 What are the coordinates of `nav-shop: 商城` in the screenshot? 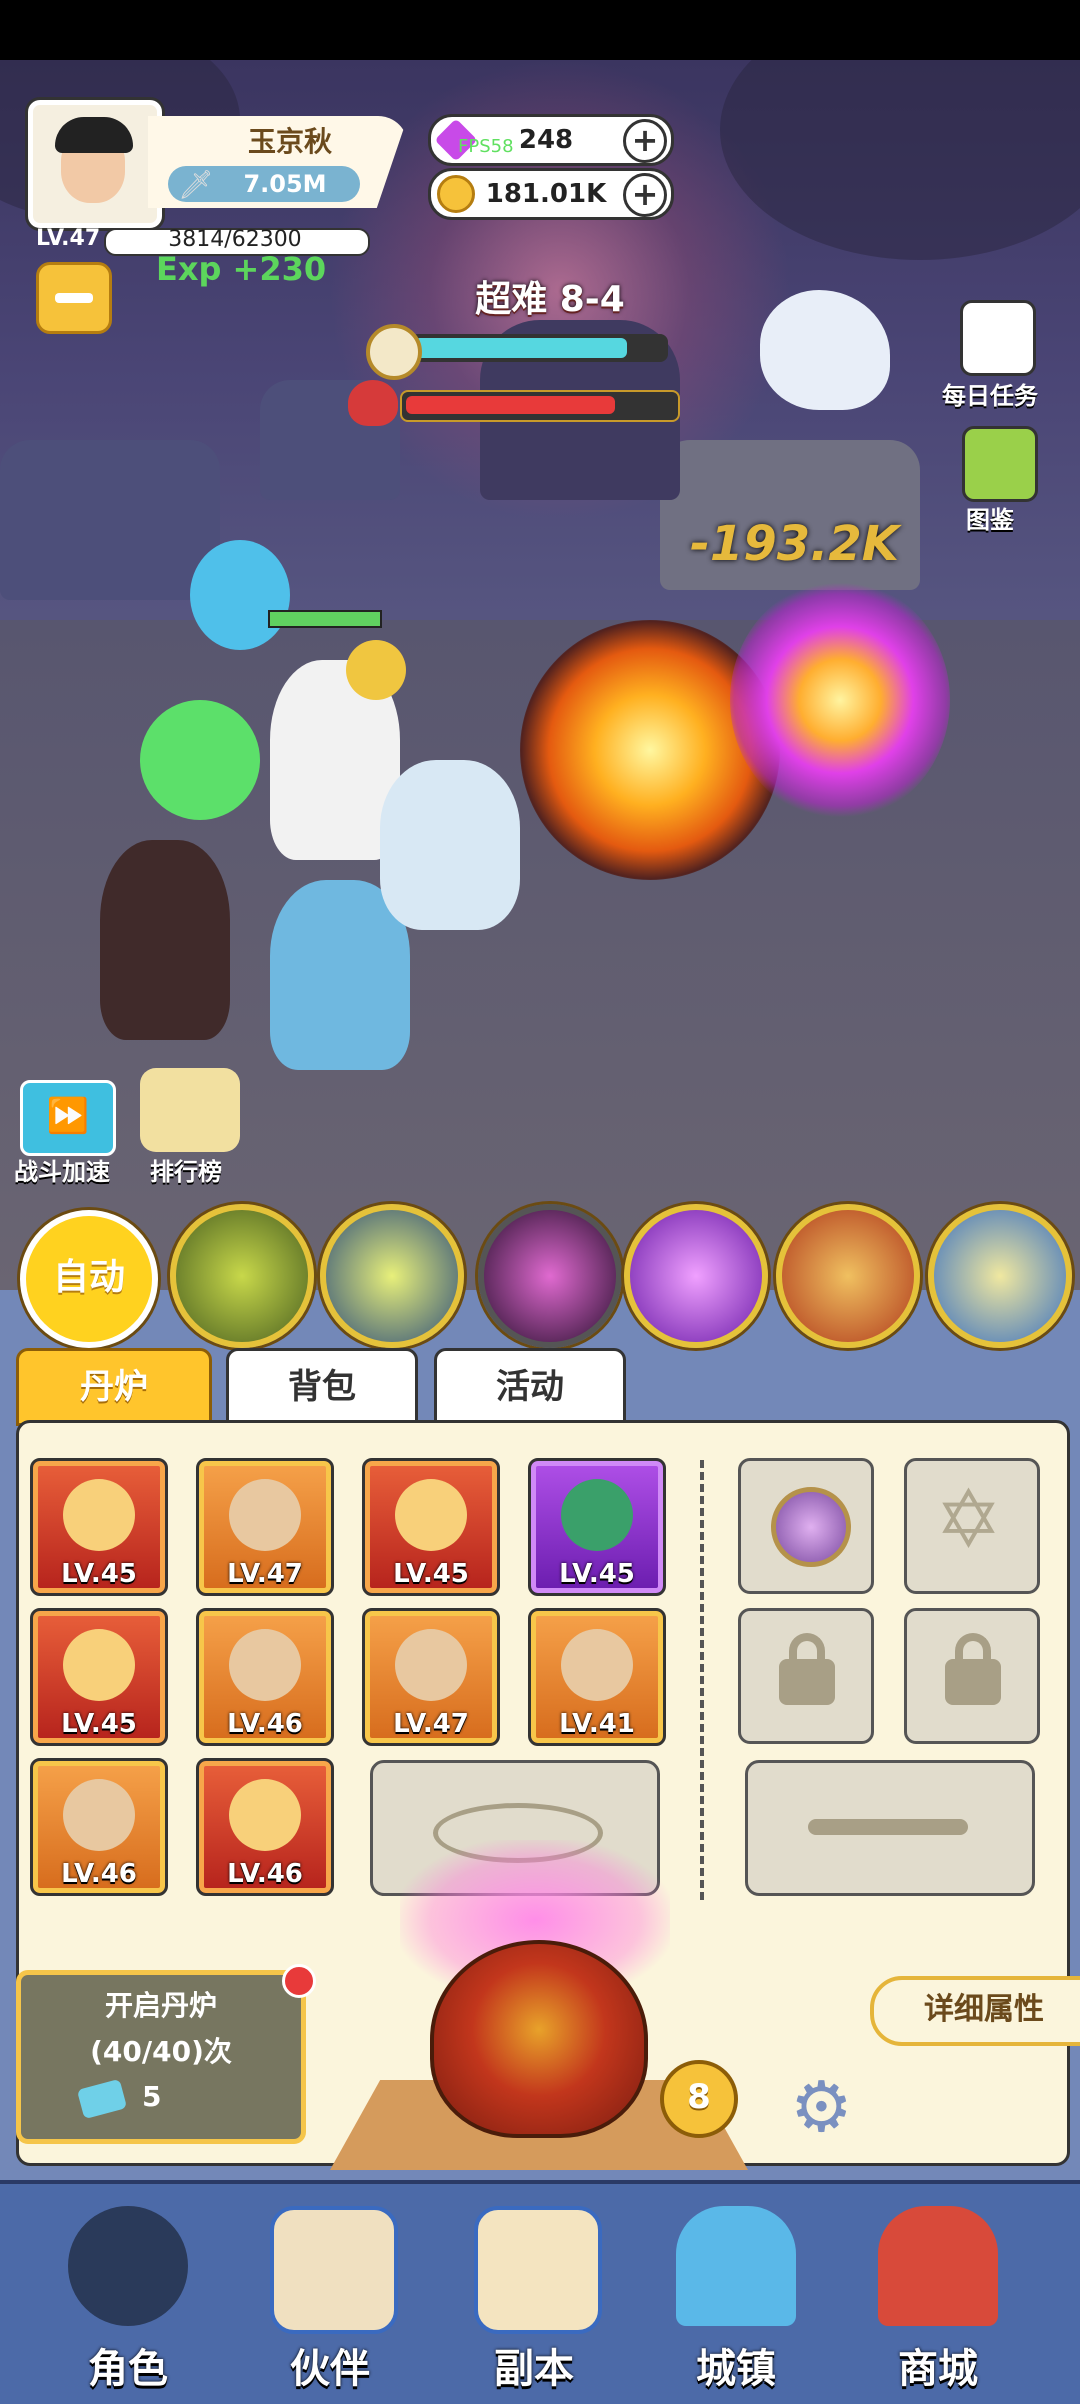 It's located at (938, 2294).